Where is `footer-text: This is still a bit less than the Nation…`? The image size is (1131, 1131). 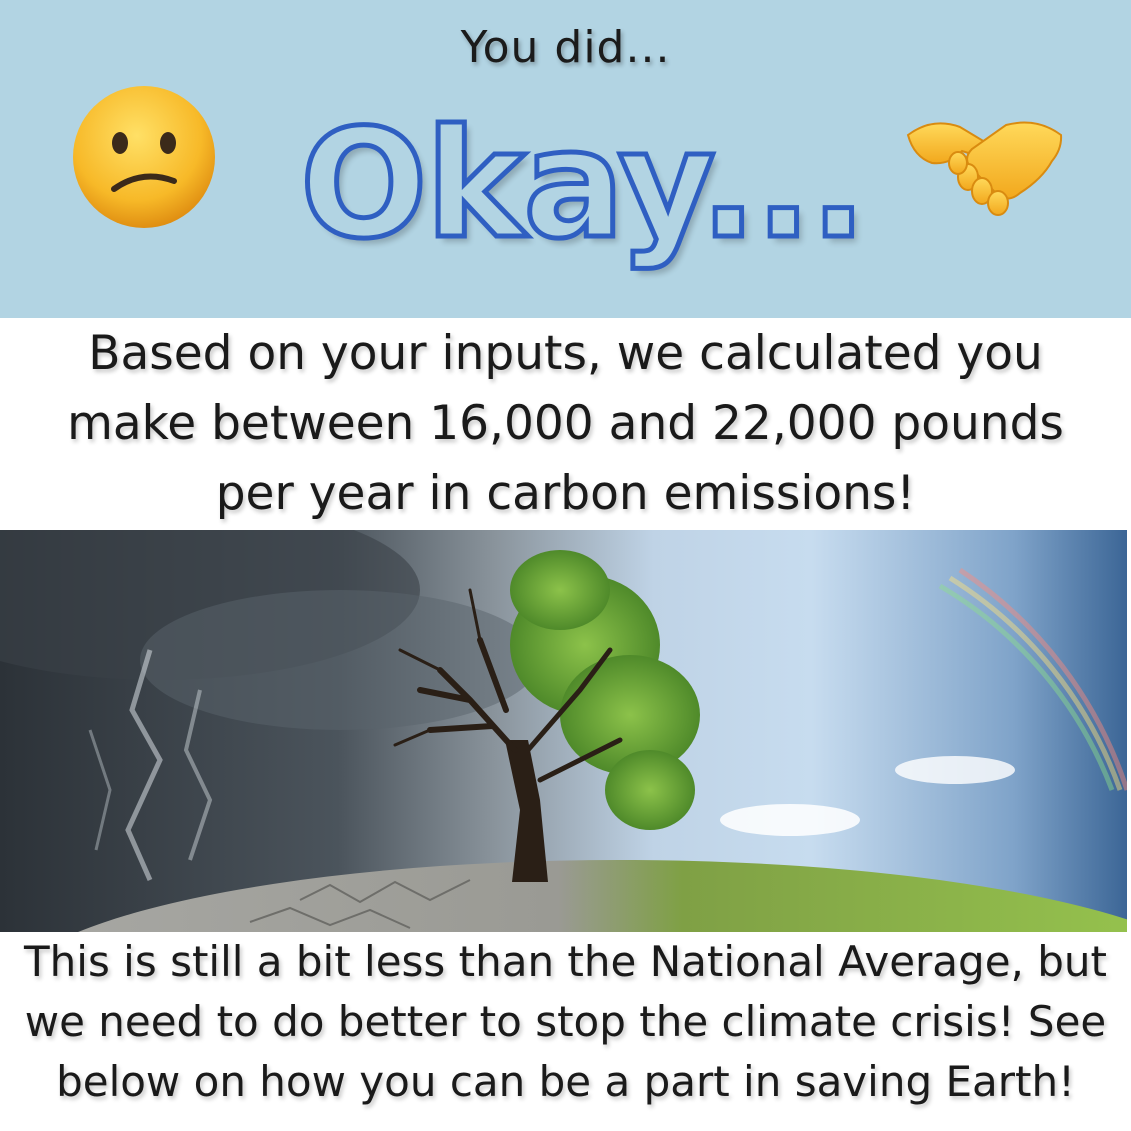
footer-text: This is still a bit less than the Nation… is located at coordinates (565, 1021).